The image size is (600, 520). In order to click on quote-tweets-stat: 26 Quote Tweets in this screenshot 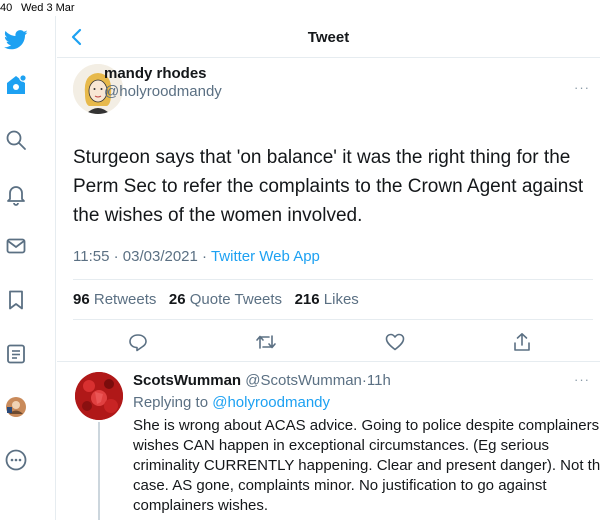, I will do `click(225, 299)`.